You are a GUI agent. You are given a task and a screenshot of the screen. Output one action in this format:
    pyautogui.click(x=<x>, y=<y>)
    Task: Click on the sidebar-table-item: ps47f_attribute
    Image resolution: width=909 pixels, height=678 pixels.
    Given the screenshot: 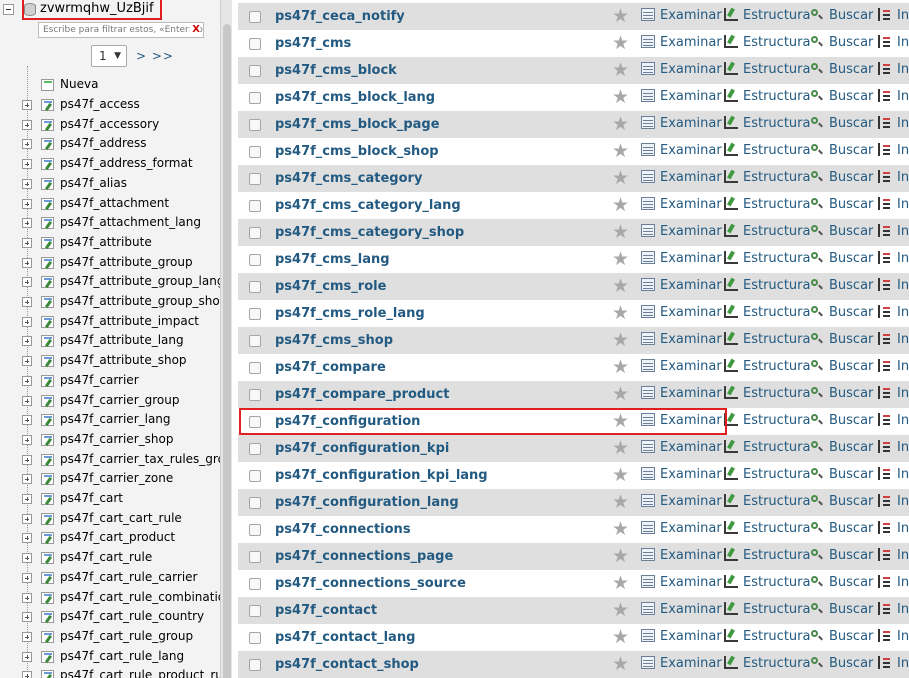 What is the action you would take?
    pyautogui.click(x=110, y=243)
    